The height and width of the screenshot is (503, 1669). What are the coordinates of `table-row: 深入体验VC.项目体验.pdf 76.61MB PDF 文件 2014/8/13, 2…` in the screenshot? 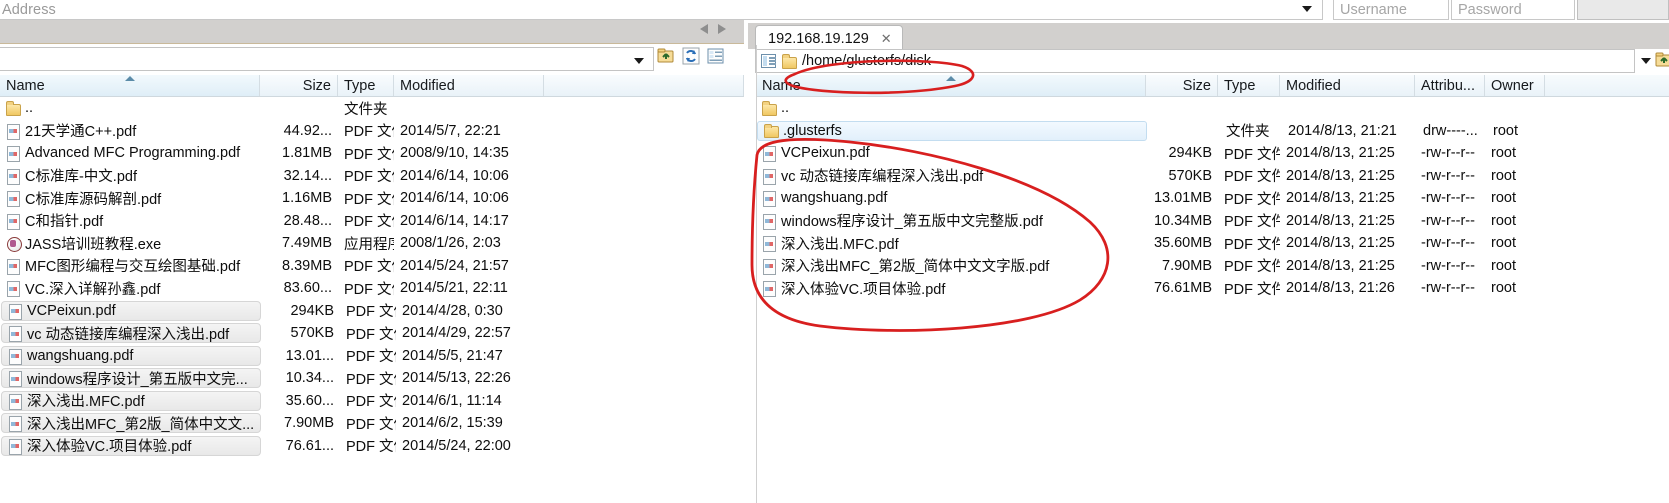 It's located at (1212, 288).